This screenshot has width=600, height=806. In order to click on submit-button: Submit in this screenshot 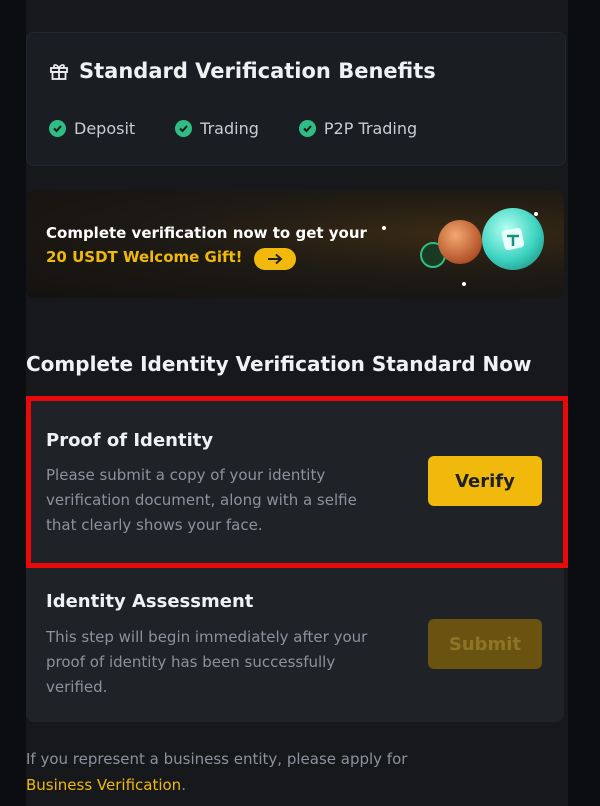, I will do `click(485, 644)`.